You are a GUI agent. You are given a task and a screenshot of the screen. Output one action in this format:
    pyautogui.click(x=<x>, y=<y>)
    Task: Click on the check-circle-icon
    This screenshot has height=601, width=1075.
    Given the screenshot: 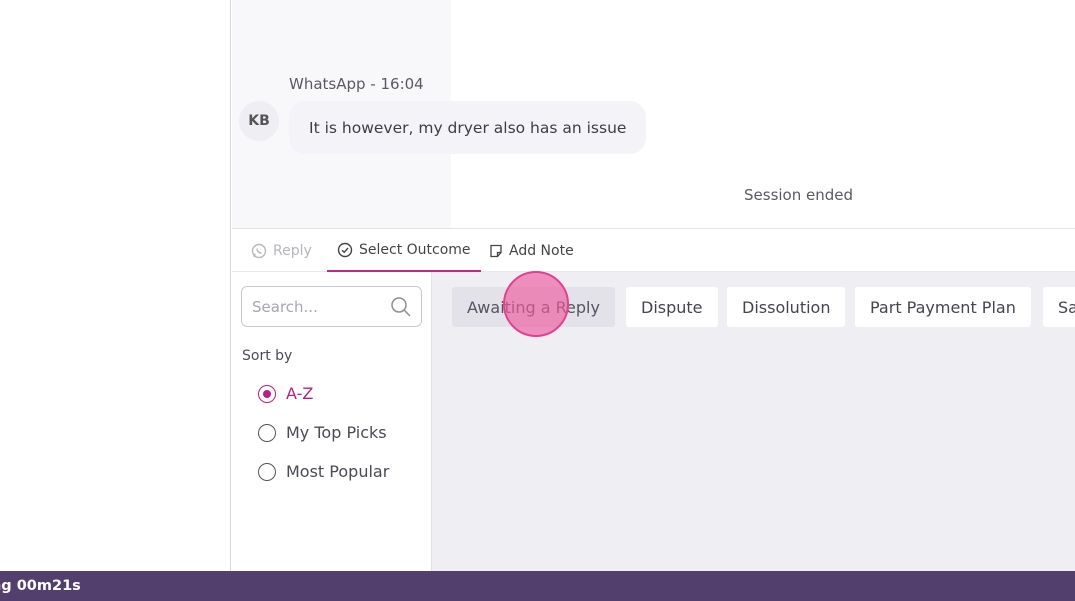 What is the action you would take?
    pyautogui.click(x=345, y=250)
    